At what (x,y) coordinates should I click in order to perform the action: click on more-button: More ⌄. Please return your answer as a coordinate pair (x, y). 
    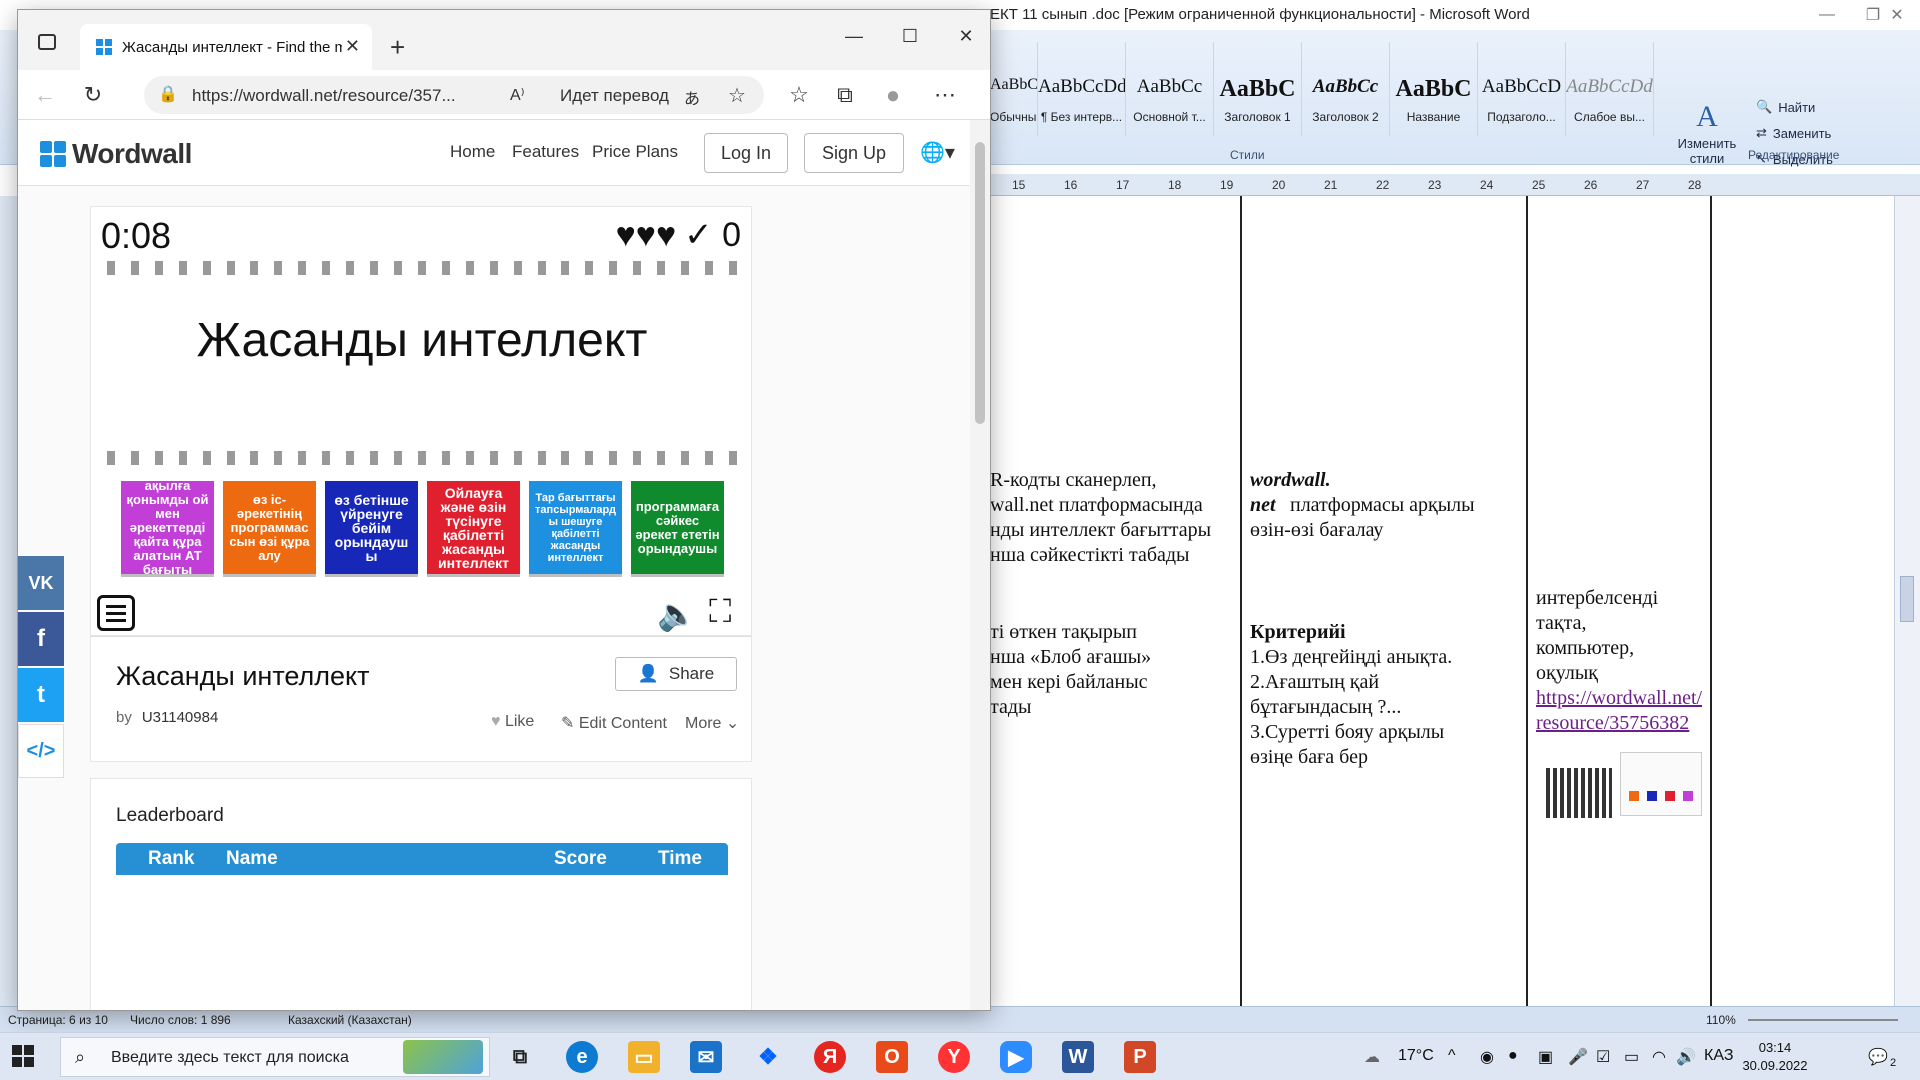
    Looking at the image, I should click on (712, 723).